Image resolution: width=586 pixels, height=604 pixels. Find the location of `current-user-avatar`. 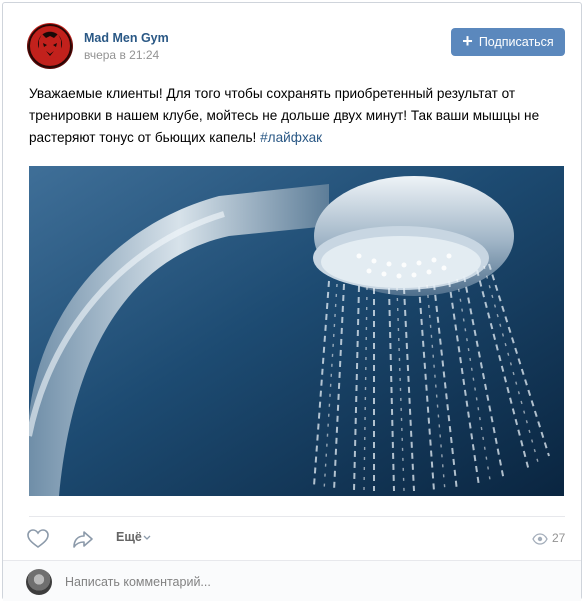

current-user-avatar is located at coordinates (39, 582).